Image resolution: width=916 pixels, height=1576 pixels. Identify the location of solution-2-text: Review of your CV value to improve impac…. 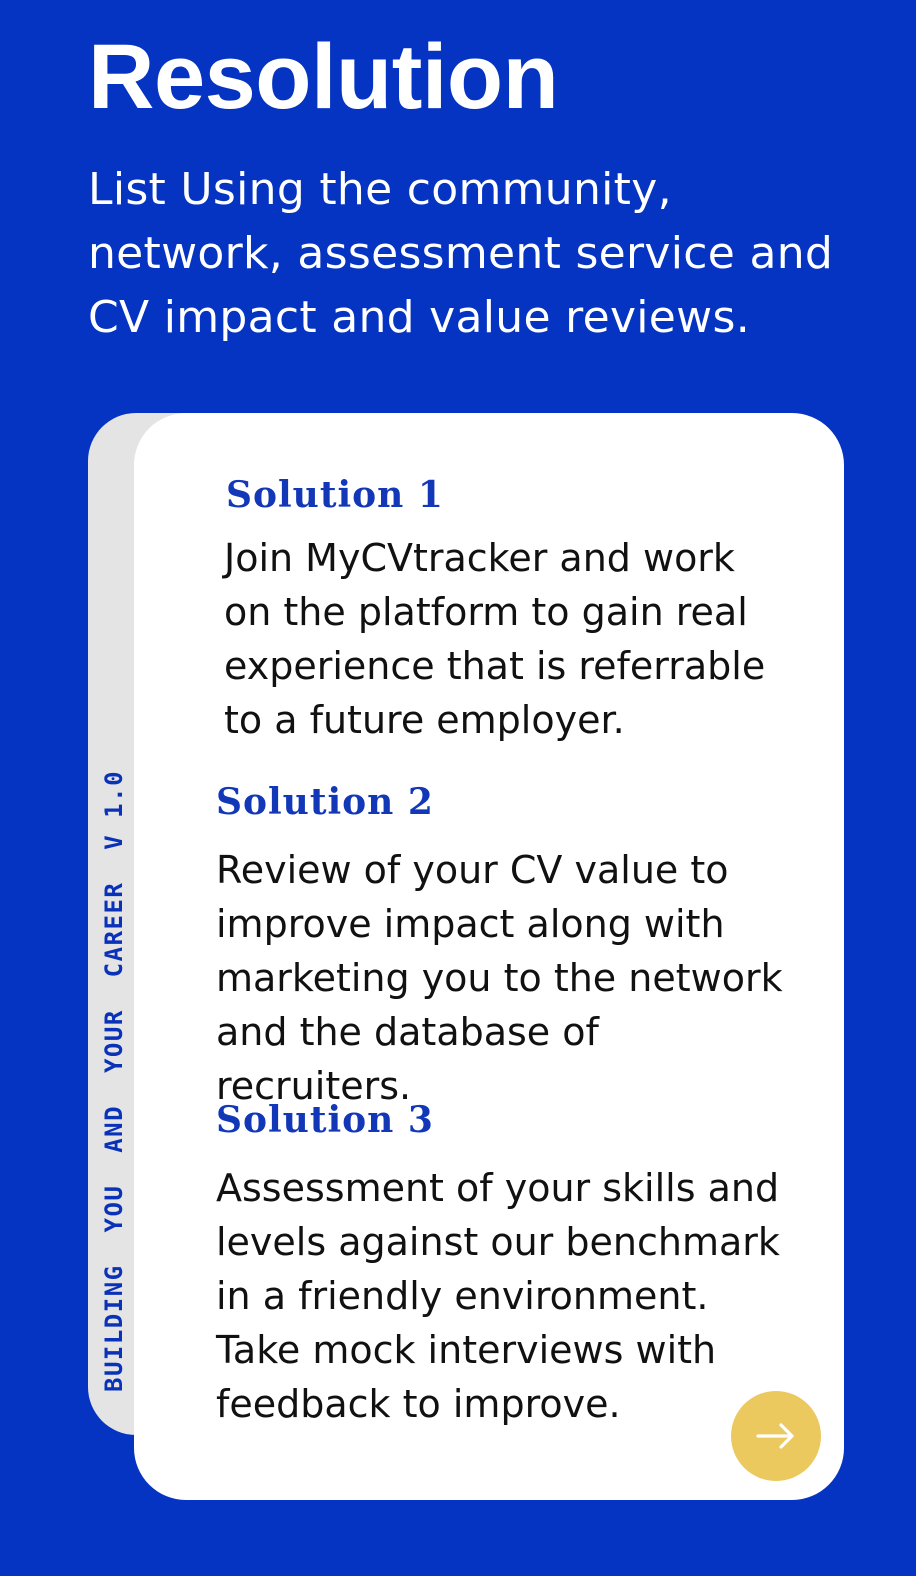
(499, 978).